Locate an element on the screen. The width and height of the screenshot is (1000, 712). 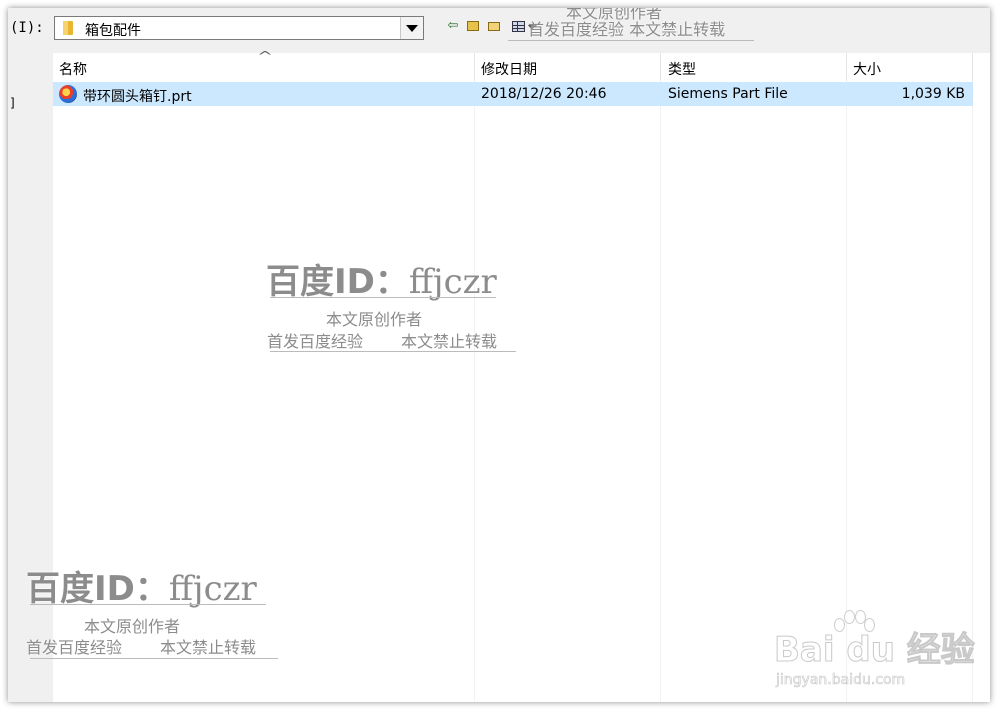
look-in-label: (I): is located at coordinates (27, 28).